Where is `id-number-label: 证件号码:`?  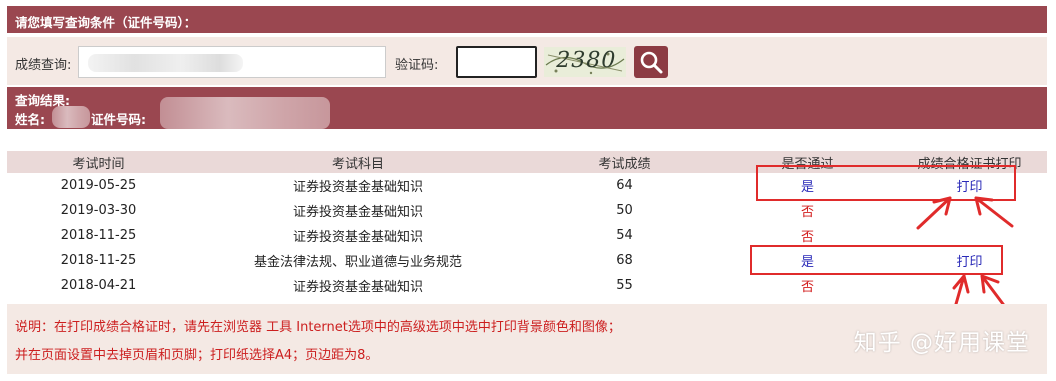
id-number-label: 证件号码: is located at coordinates (118, 119).